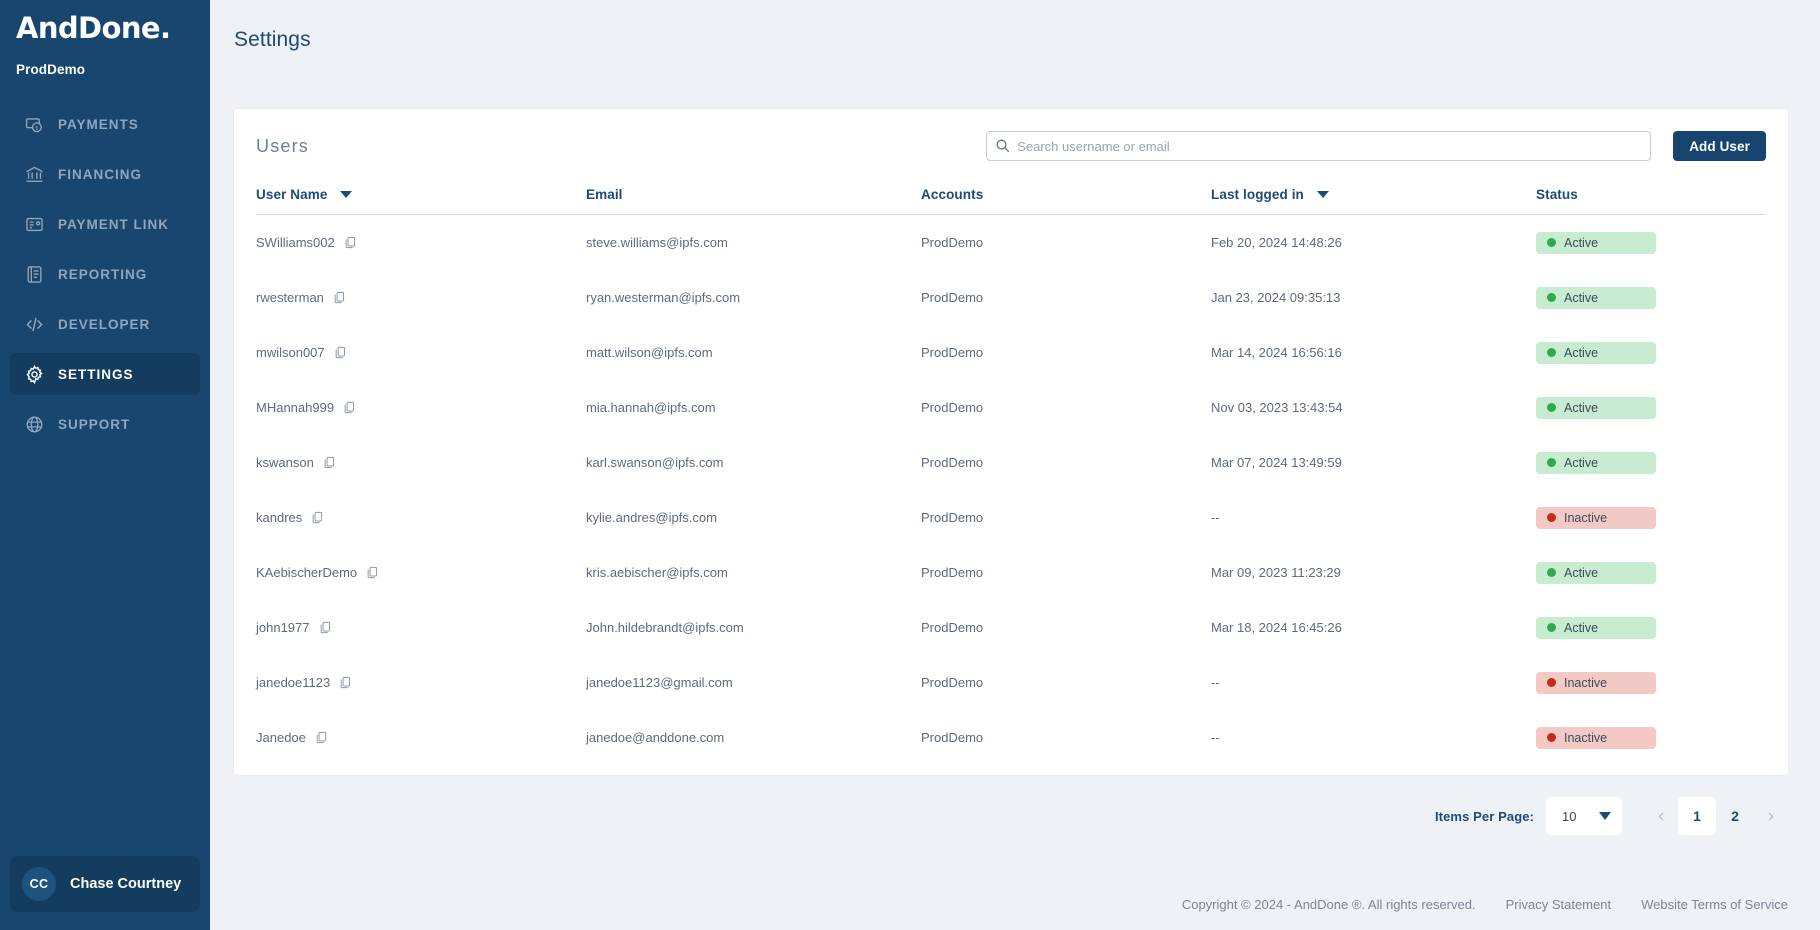 The image size is (1820, 930). I want to click on user-profile-button: CC Chase Courtney, so click(105, 884).